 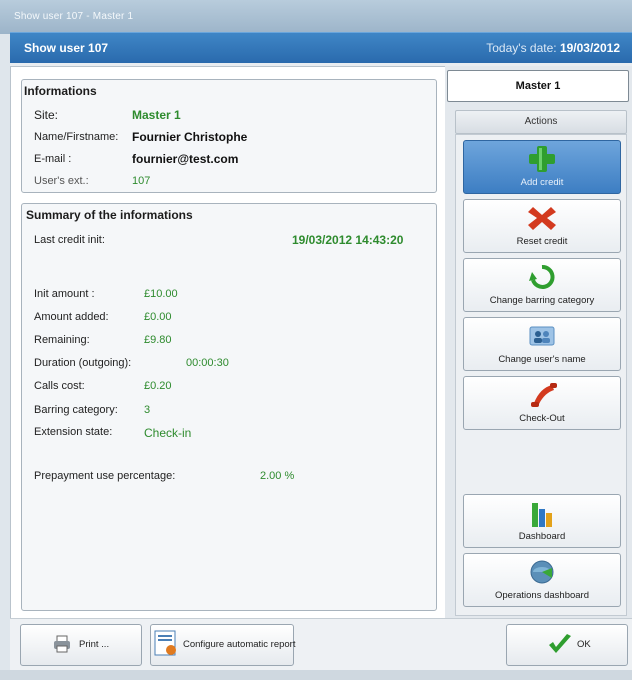 What do you see at coordinates (158, 317) in the screenshot?
I see `amount-added-value: £0.00` at bounding box center [158, 317].